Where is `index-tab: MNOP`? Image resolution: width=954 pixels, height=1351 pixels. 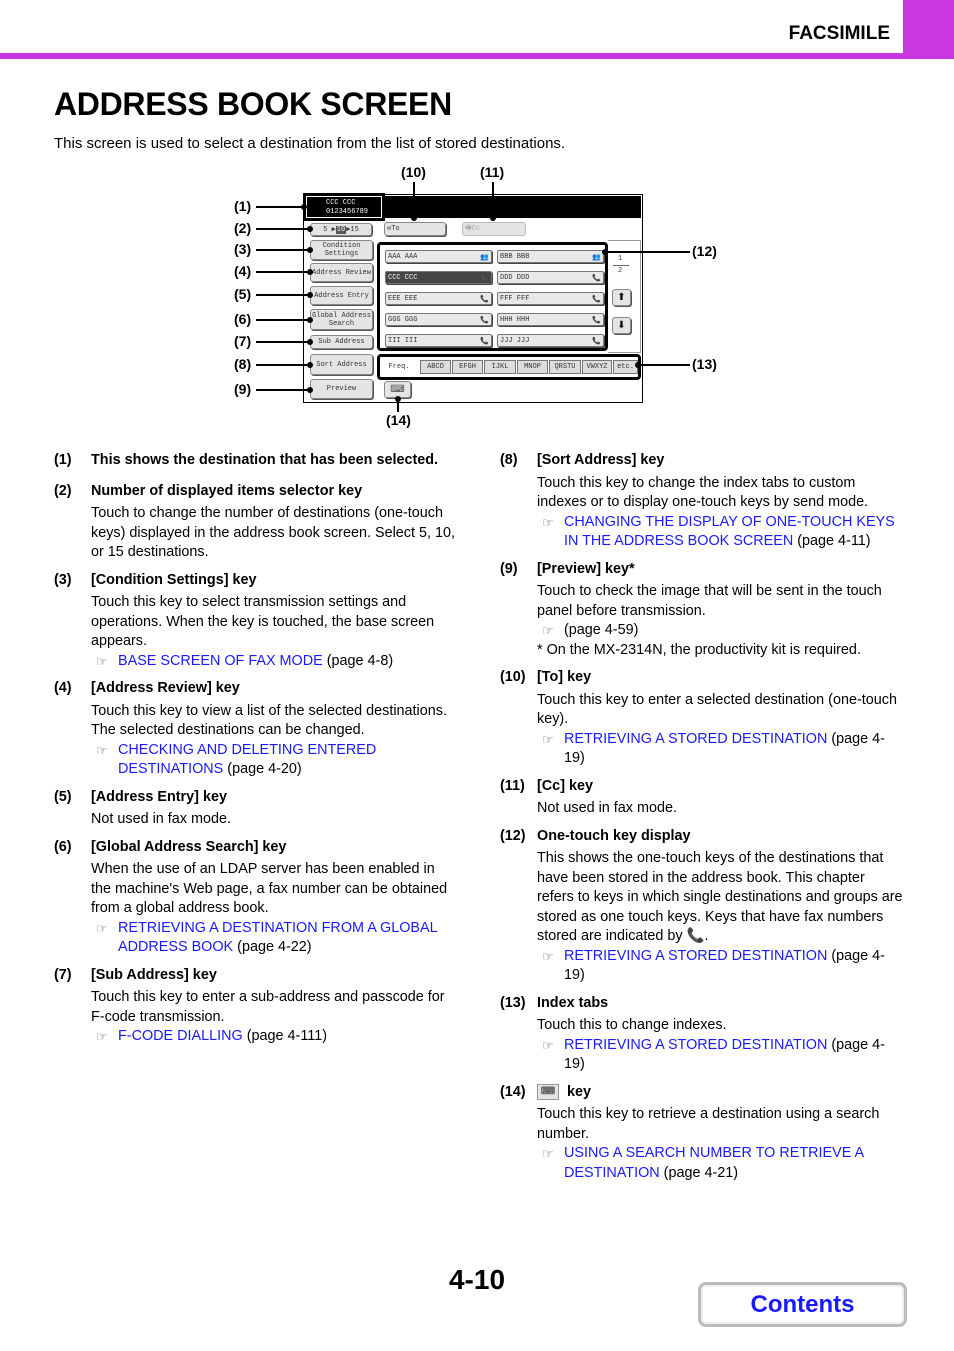
index-tab: MNOP is located at coordinates (532, 367).